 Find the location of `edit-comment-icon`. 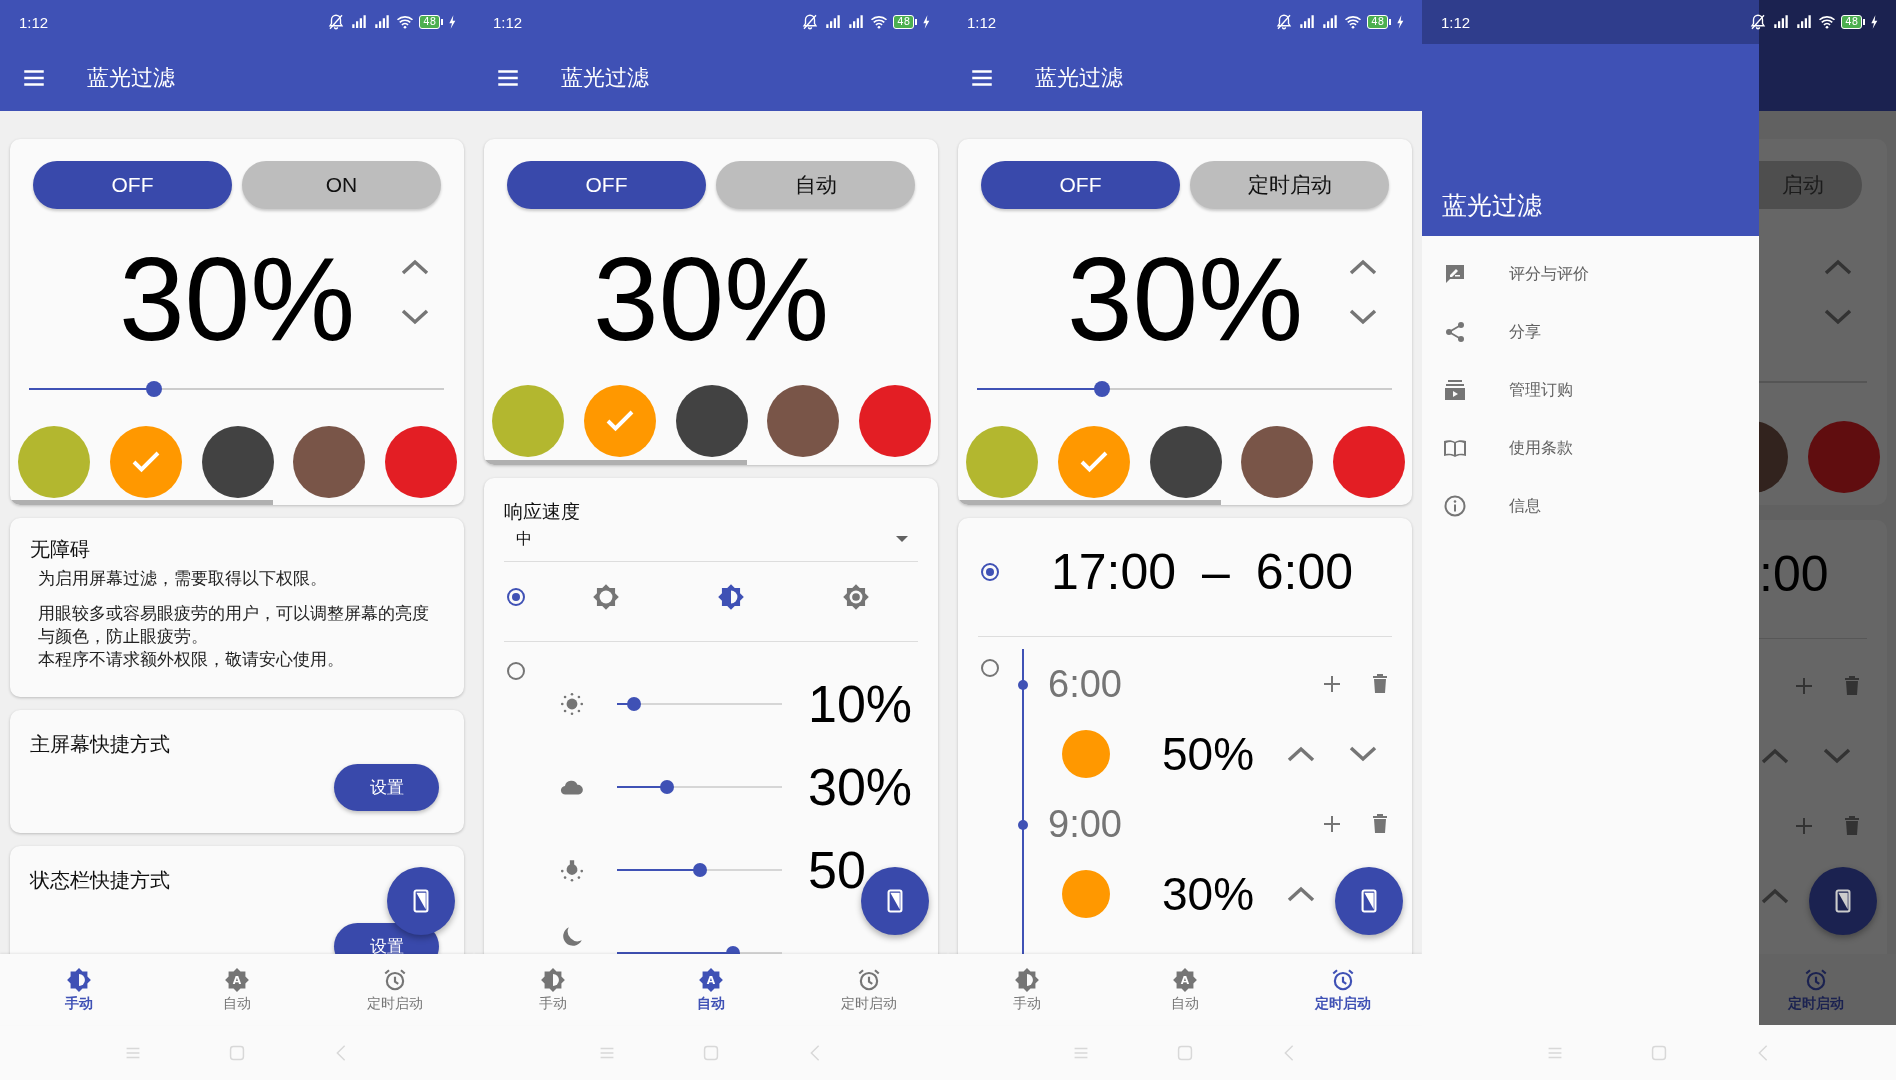

edit-comment-icon is located at coordinates (1455, 274).